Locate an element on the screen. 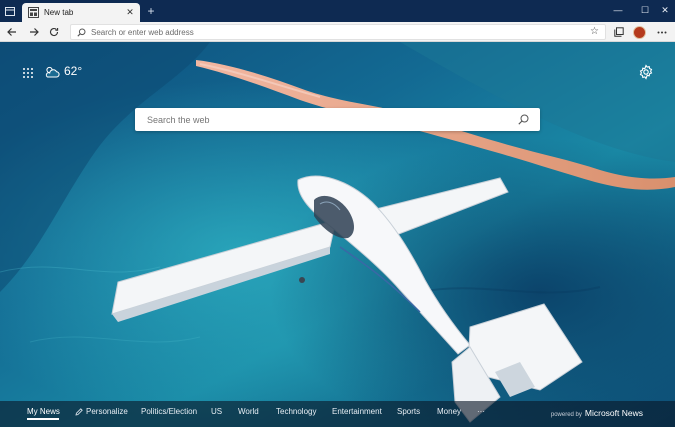 This screenshot has width=675, height=427. favorites-star-icon: ☆ is located at coordinates (594, 31).